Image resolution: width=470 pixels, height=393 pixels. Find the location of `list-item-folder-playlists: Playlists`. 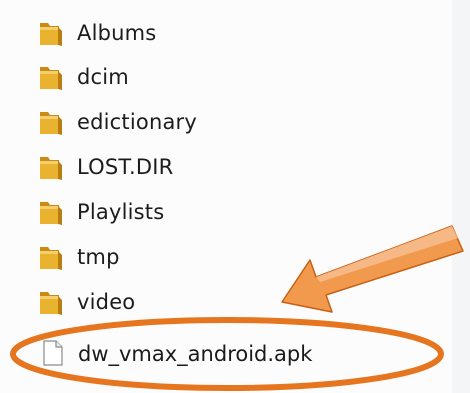

list-item-folder-playlists: Playlists is located at coordinates (101, 212).